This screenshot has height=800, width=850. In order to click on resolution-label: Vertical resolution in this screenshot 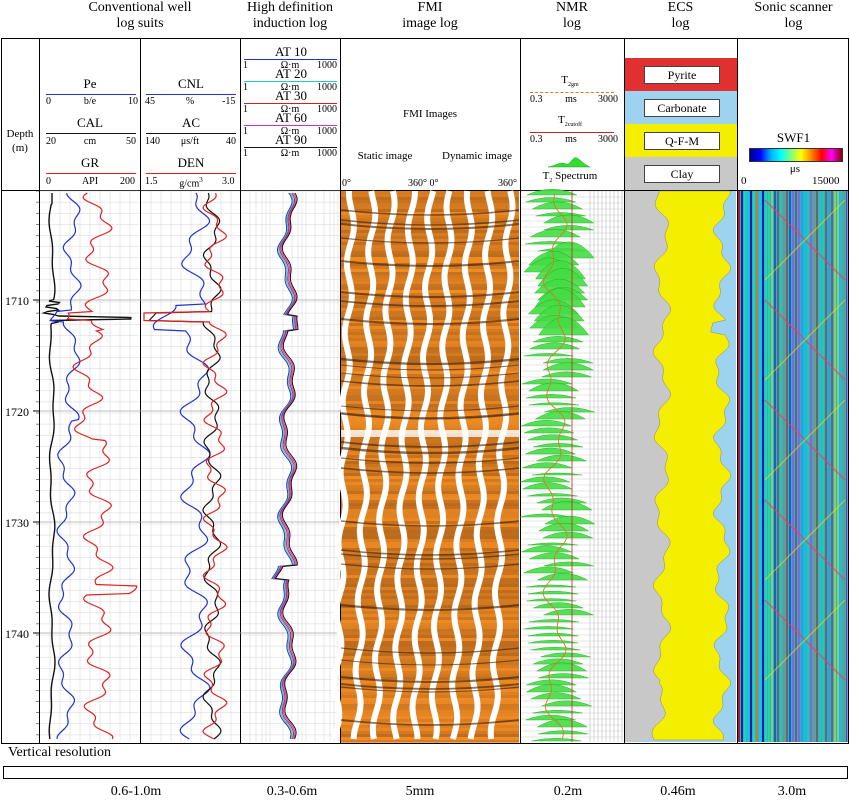, I will do `click(60, 752)`.